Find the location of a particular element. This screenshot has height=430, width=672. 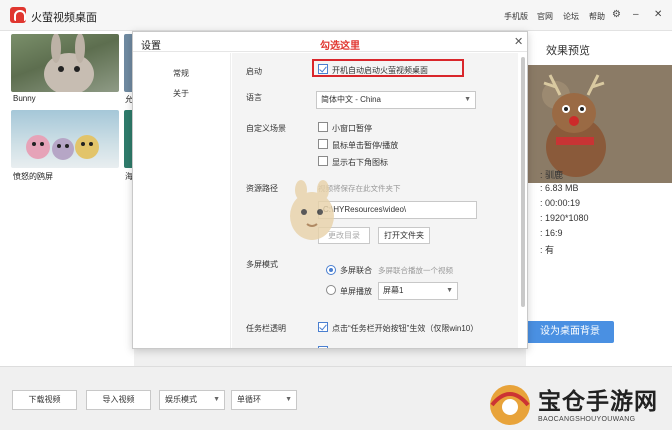

birds-image is located at coordinates (62, 147).